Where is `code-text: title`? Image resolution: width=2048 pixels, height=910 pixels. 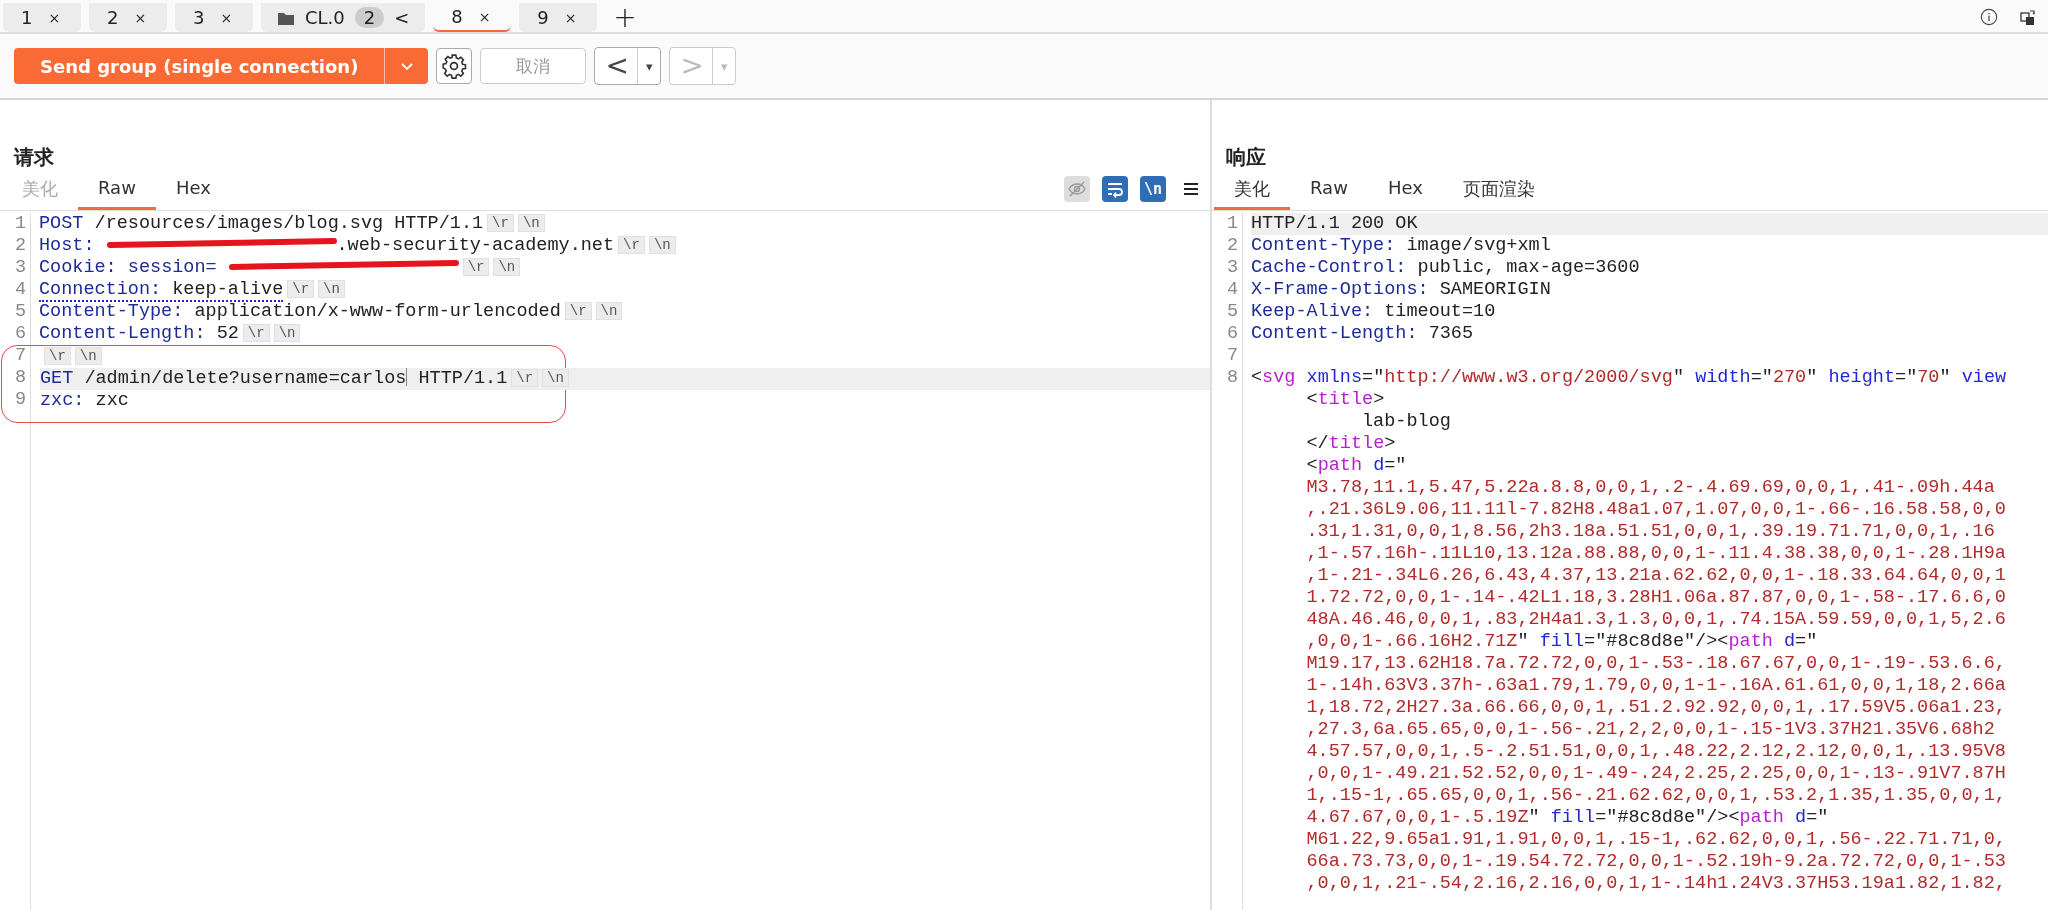
code-text: title is located at coordinates (1356, 443).